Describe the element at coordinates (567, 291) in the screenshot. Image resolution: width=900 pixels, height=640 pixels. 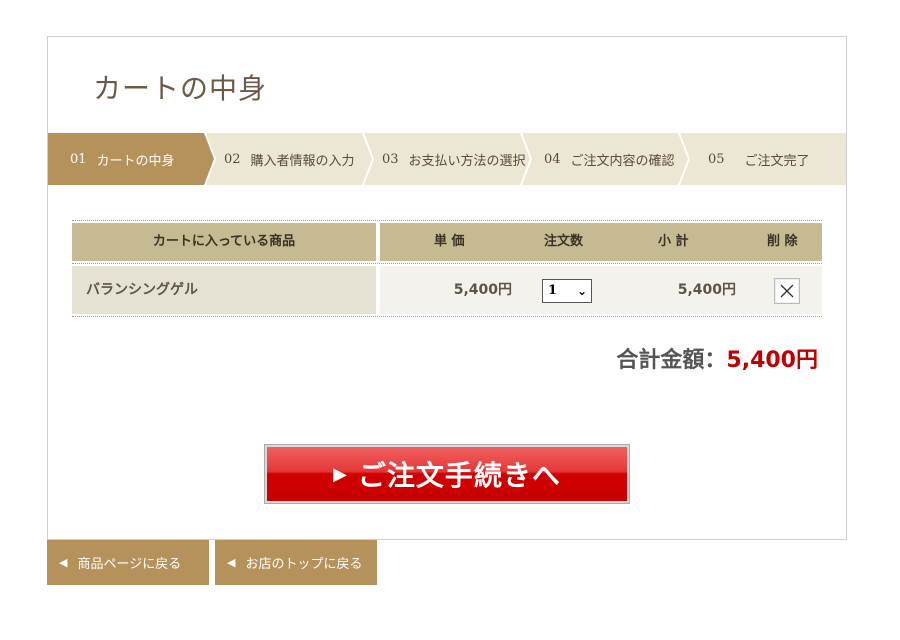
I see `quantity-select: 1 ⌄` at that location.